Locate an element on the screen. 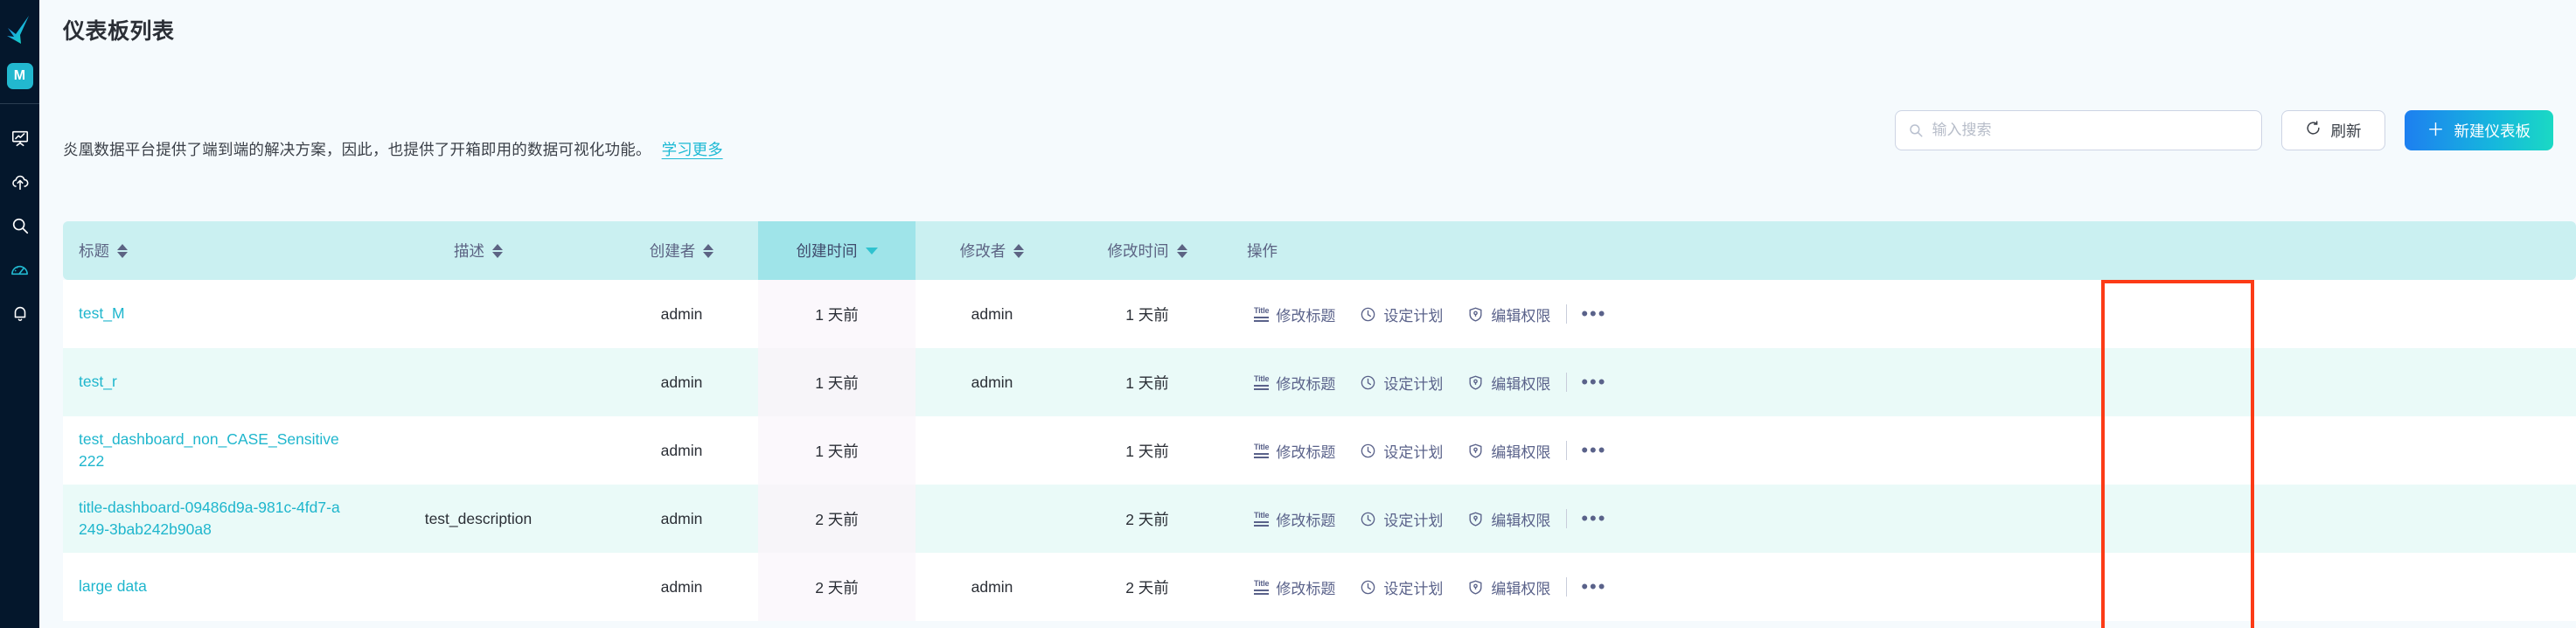 The width and height of the screenshot is (2576, 628). refresh-icon is located at coordinates (2313, 130).